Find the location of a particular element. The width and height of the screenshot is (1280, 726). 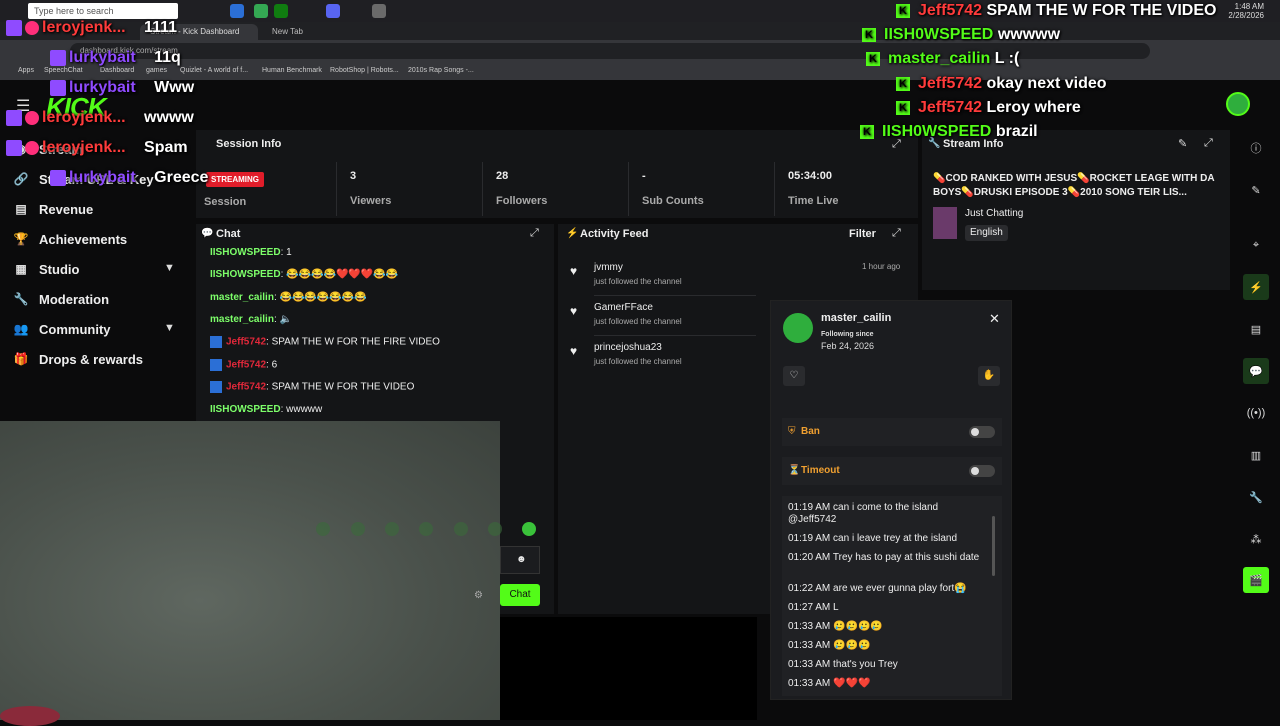

overlay-message: leroyjenk... 1111 is located at coordinates (91, 28).